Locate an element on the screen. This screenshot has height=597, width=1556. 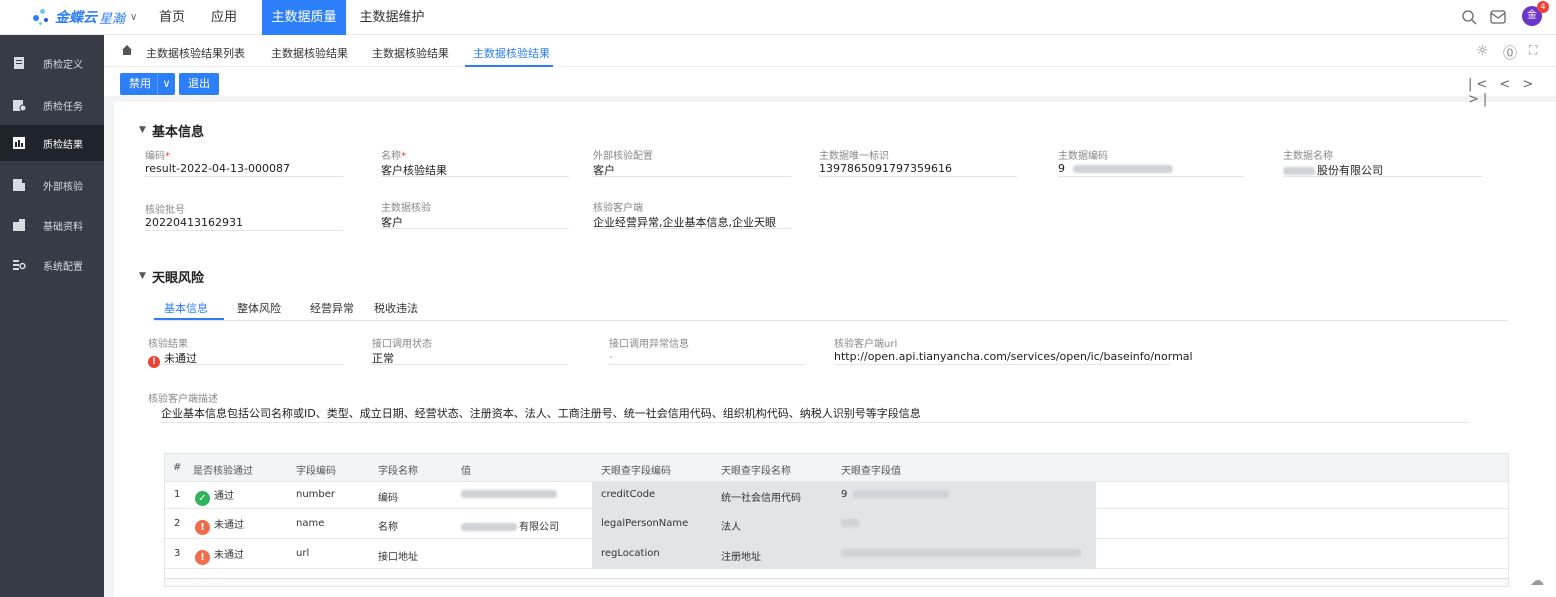
config-icon is located at coordinates (19, 265).